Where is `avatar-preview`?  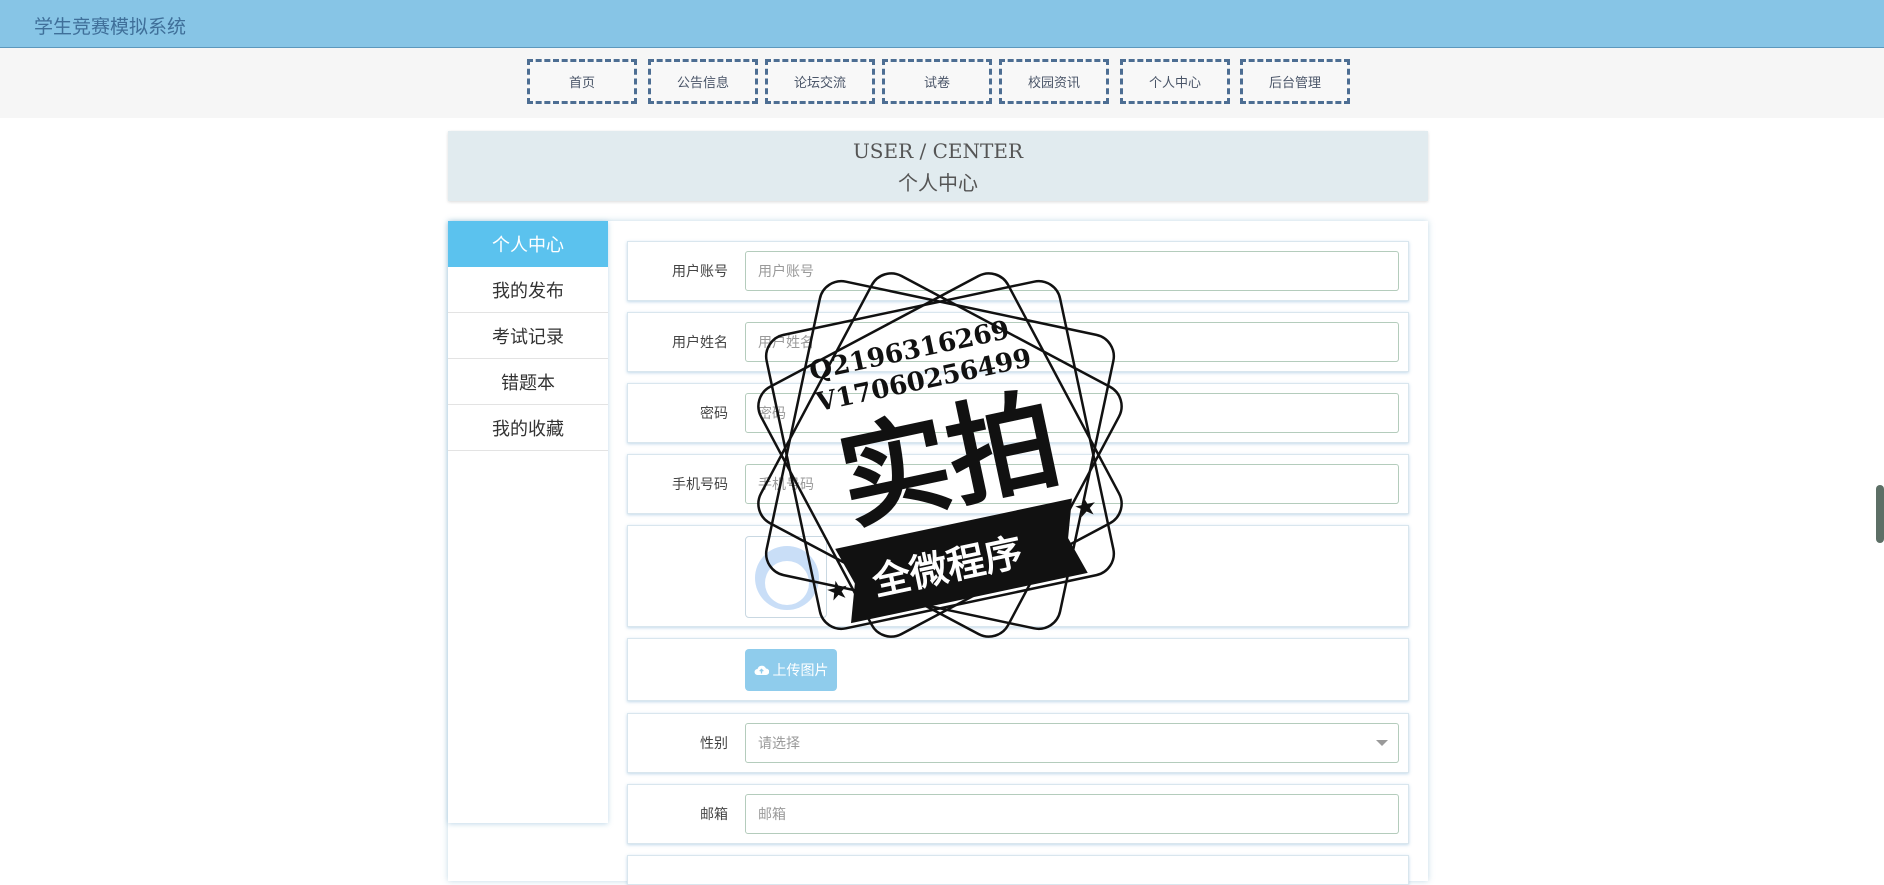
avatar-preview is located at coordinates (786, 577).